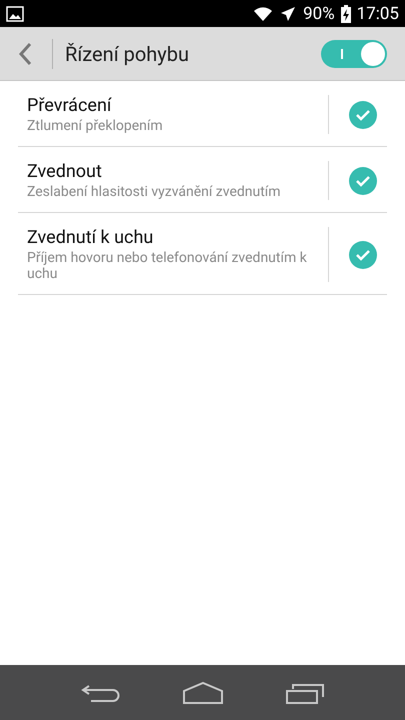 Image resolution: width=405 pixels, height=720 pixels. What do you see at coordinates (15, 14) in the screenshot?
I see `gallery-icon` at bounding box center [15, 14].